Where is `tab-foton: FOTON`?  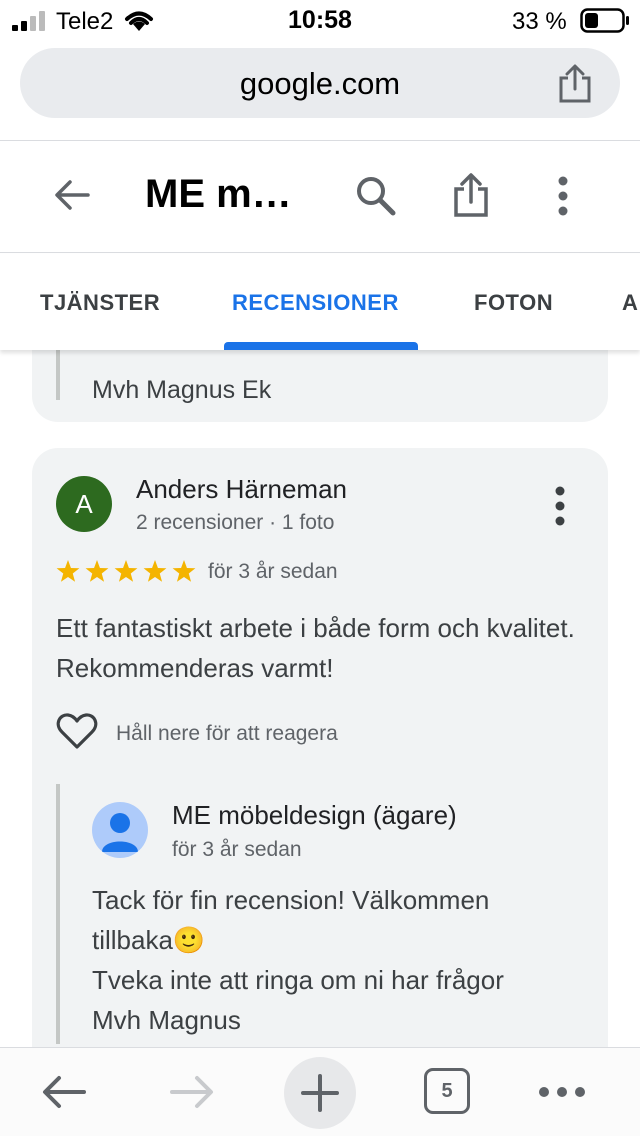 tab-foton: FOTON is located at coordinates (513, 303).